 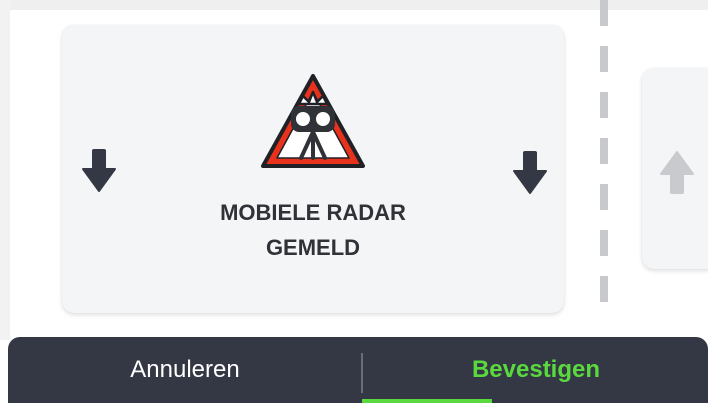 What do you see at coordinates (313, 247) in the screenshot?
I see `alert-title-line2: GEMELD` at bounding box center [313, 247].